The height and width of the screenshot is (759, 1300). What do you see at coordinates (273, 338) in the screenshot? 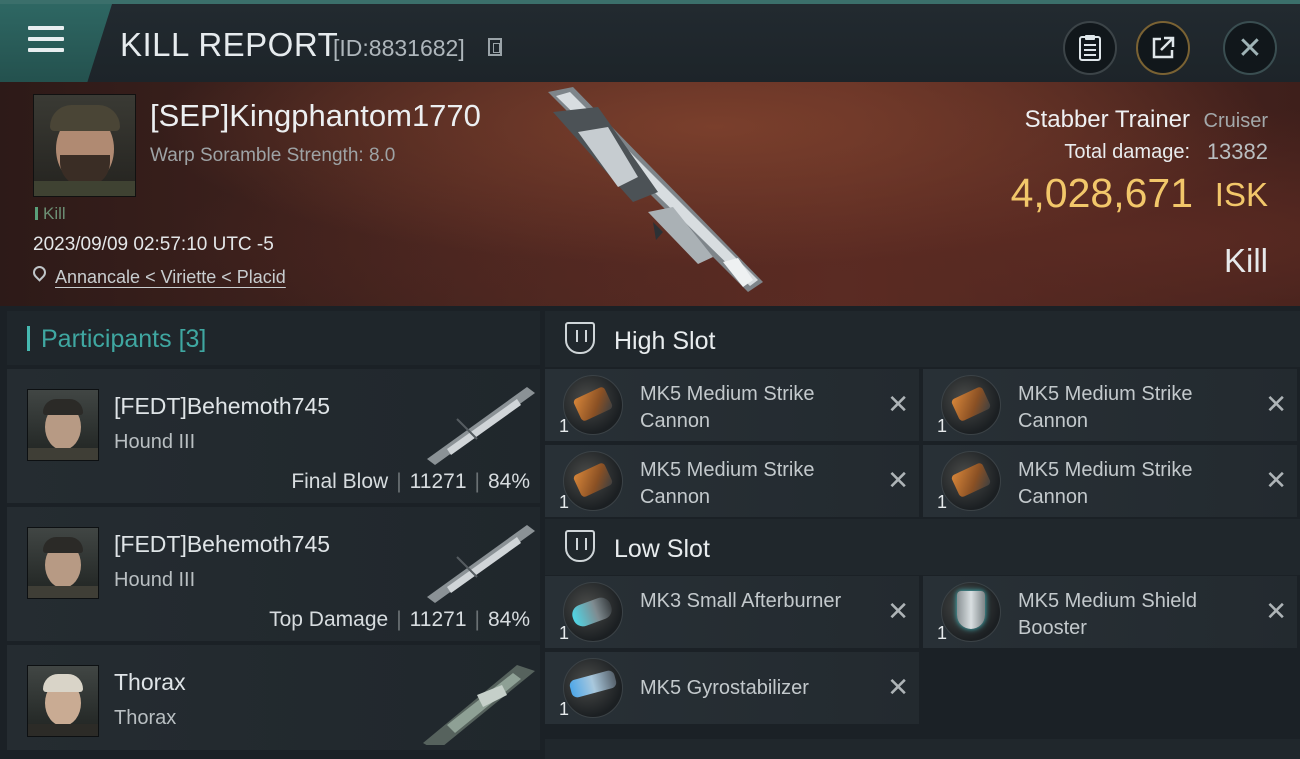
I see `participants-header: Participants [3]` at bounding box center [273, 338].